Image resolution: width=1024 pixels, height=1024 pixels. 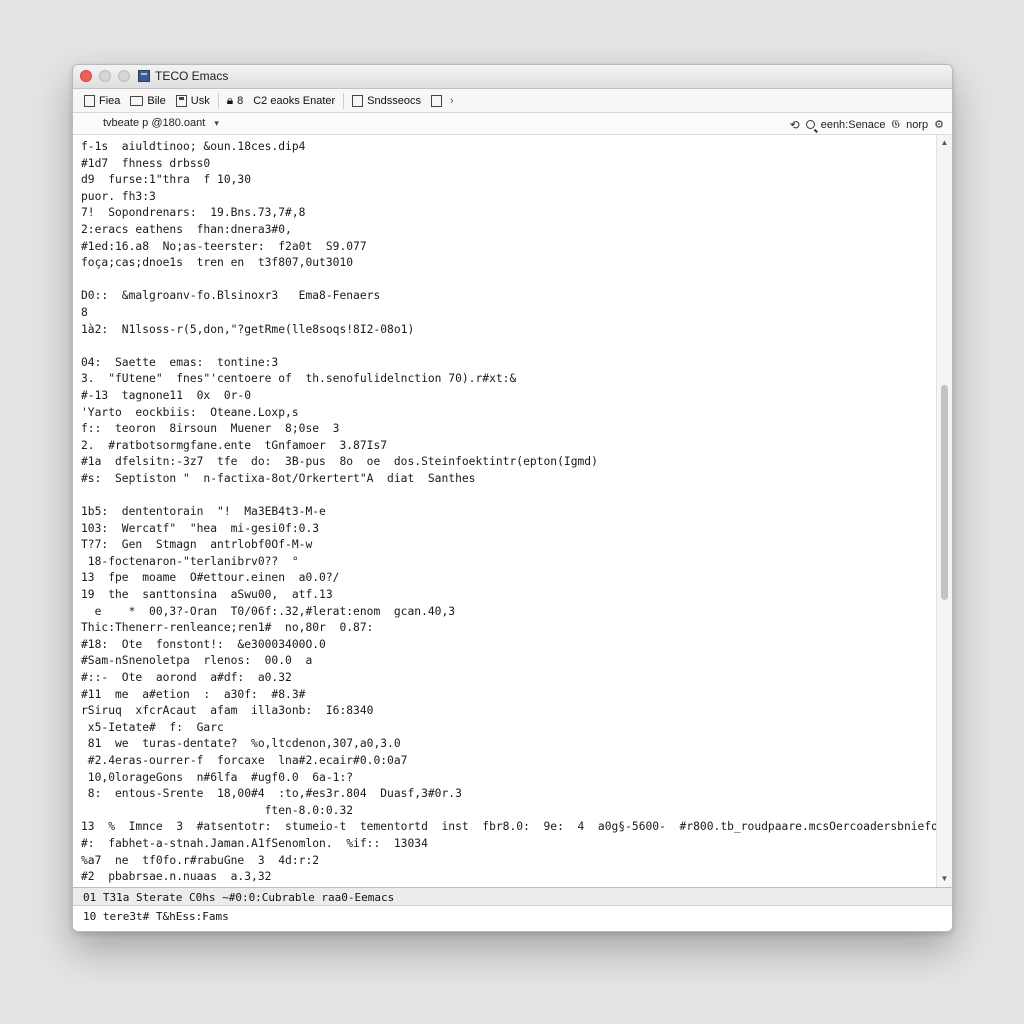 I want to click on toolbar-lock-label: 8, so click(x=240, y=100).